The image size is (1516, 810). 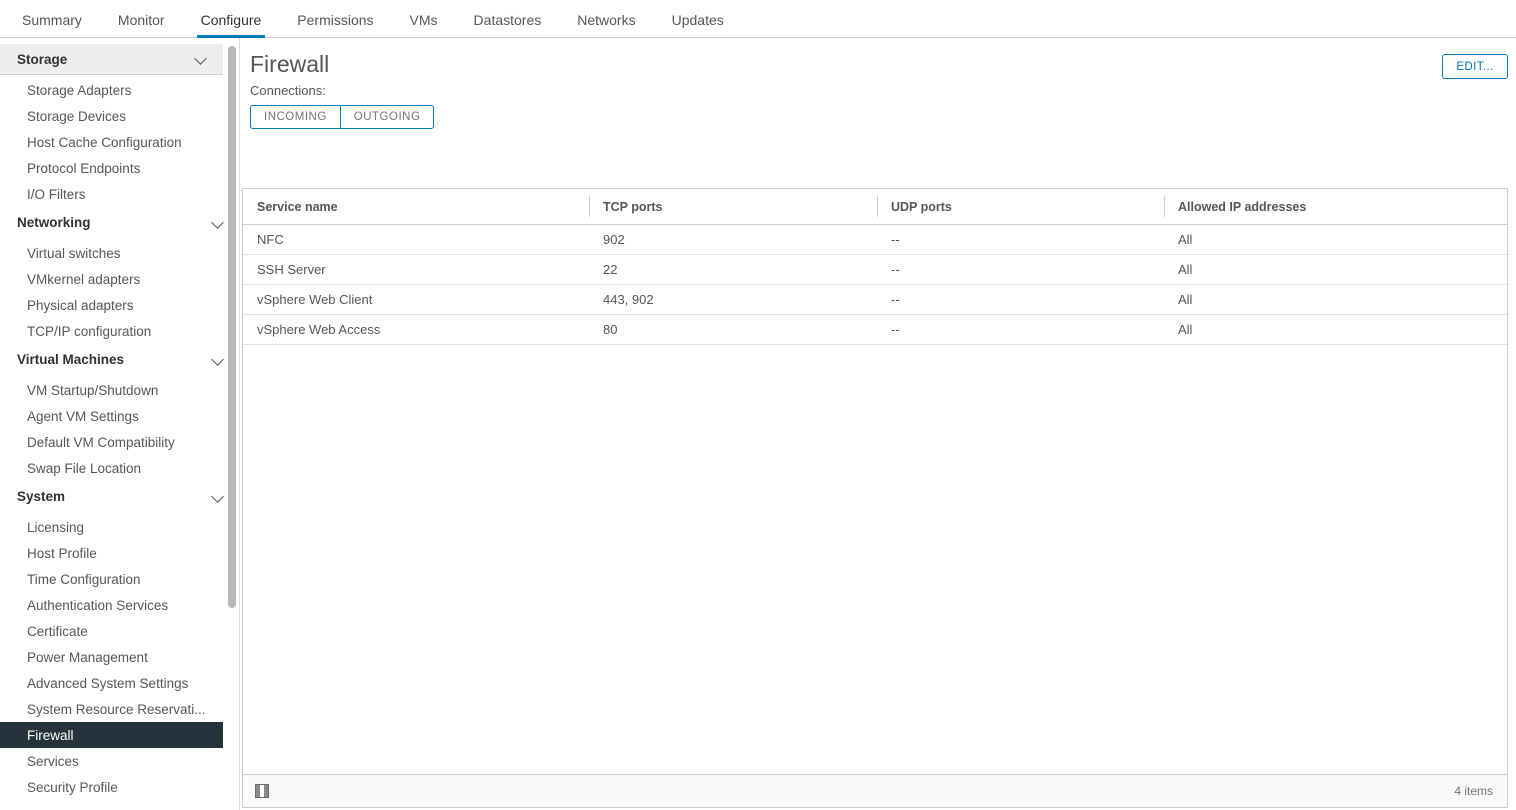 I want to click on sidebar-item-time-configuration: Time Configuration, so click(x=111, y=579).